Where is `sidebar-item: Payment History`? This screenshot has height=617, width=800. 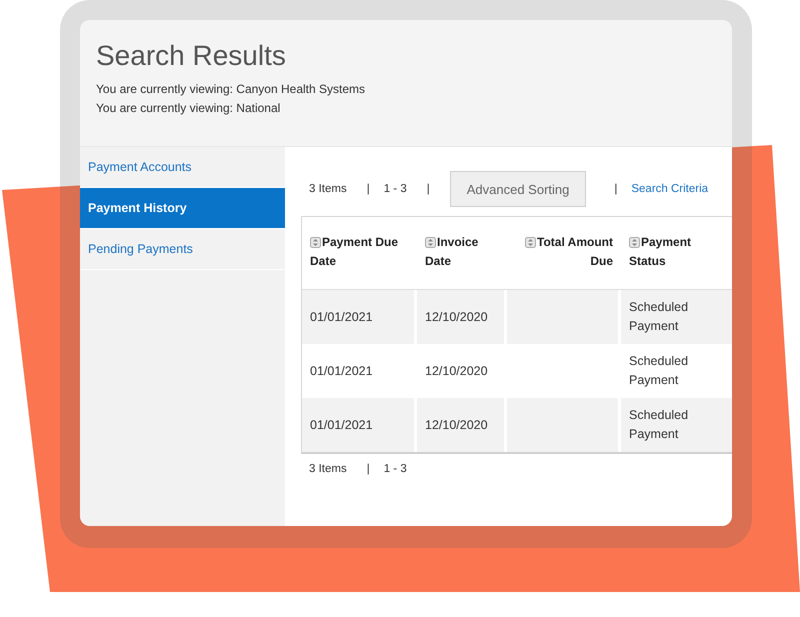
sidebar-item: Payment History is located at coordinates (182, 208).